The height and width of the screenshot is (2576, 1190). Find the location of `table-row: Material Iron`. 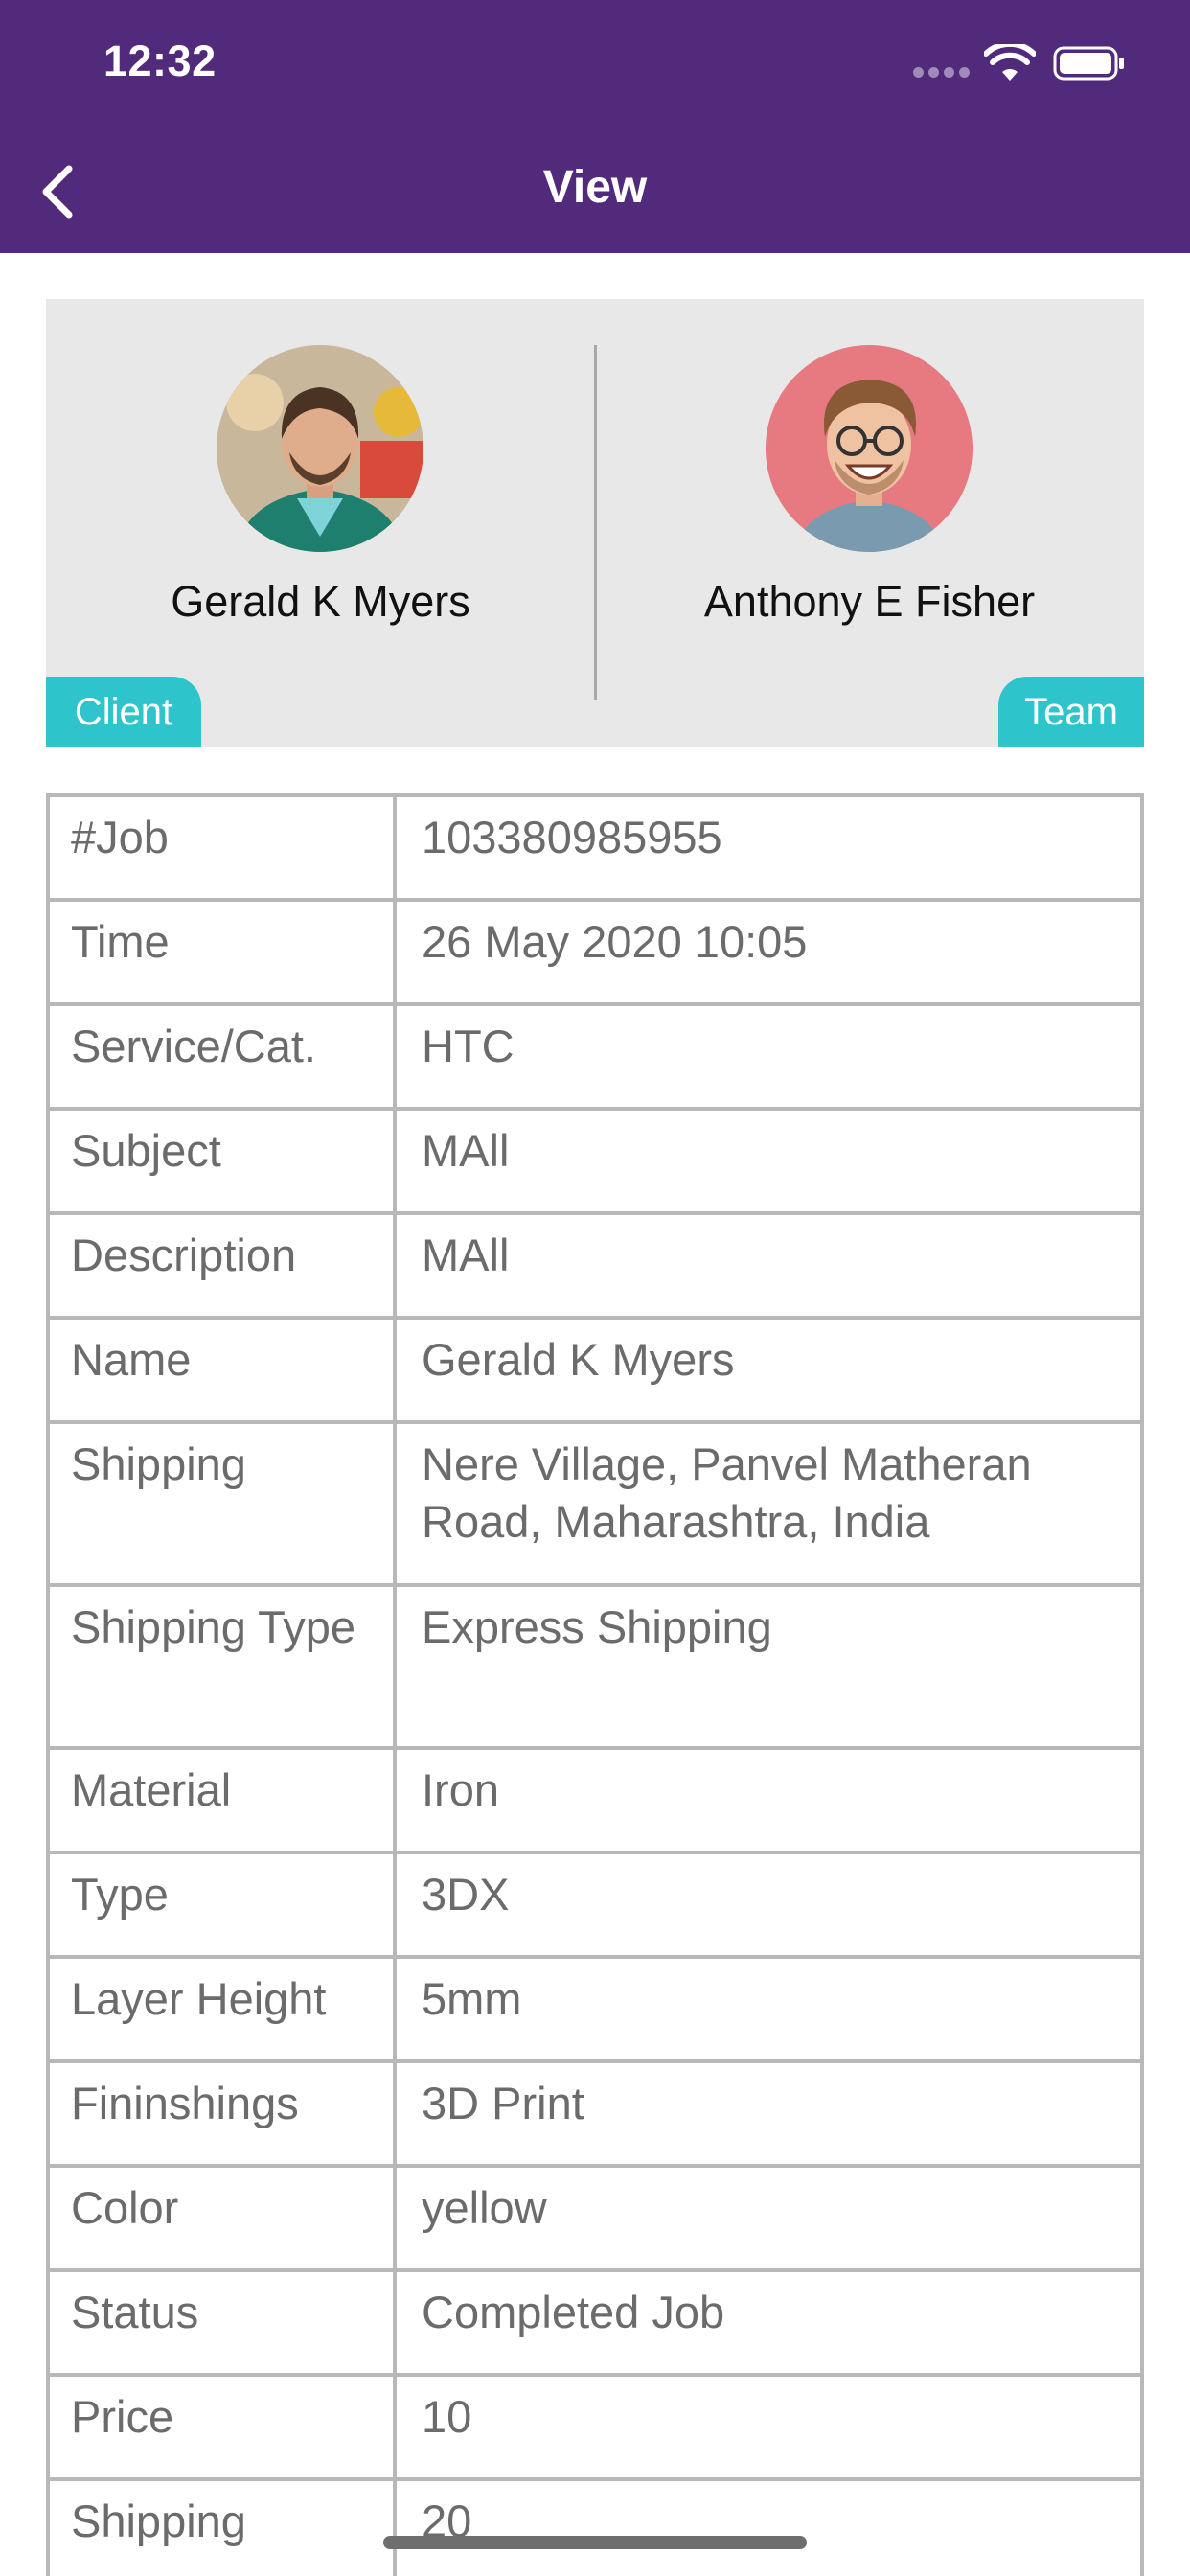

table-row: Material Iron is located at coordinates (595, 1800).